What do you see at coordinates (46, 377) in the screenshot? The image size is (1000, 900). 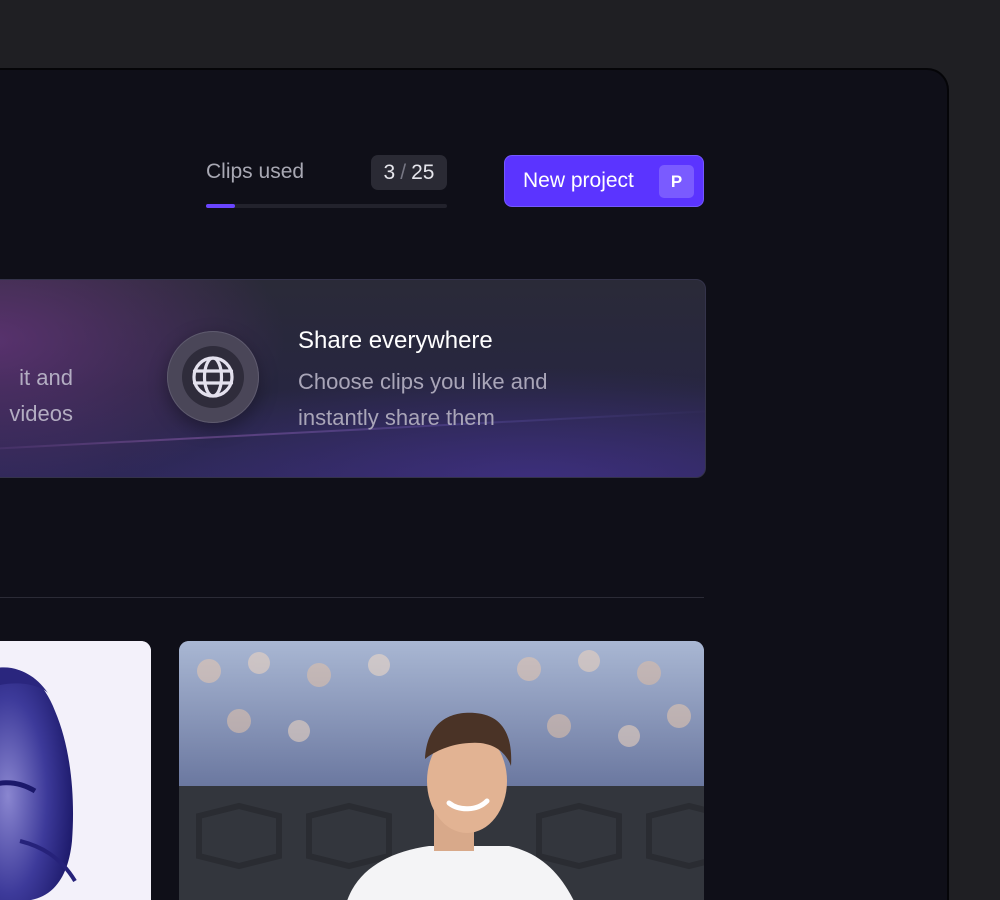 I see `previous-feature-line-1: it and` at bounding box center [46, 377].